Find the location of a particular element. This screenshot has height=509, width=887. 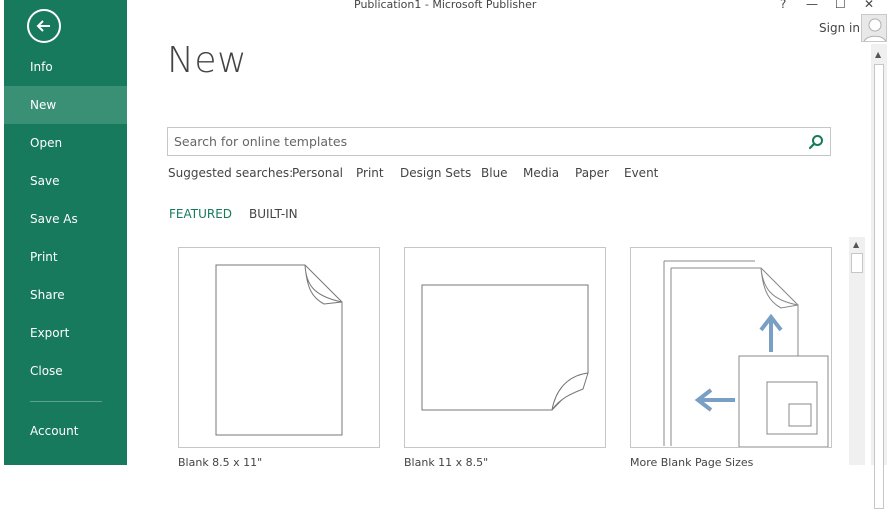

template-more-blank-sizes is located at coordinates (731, 347).